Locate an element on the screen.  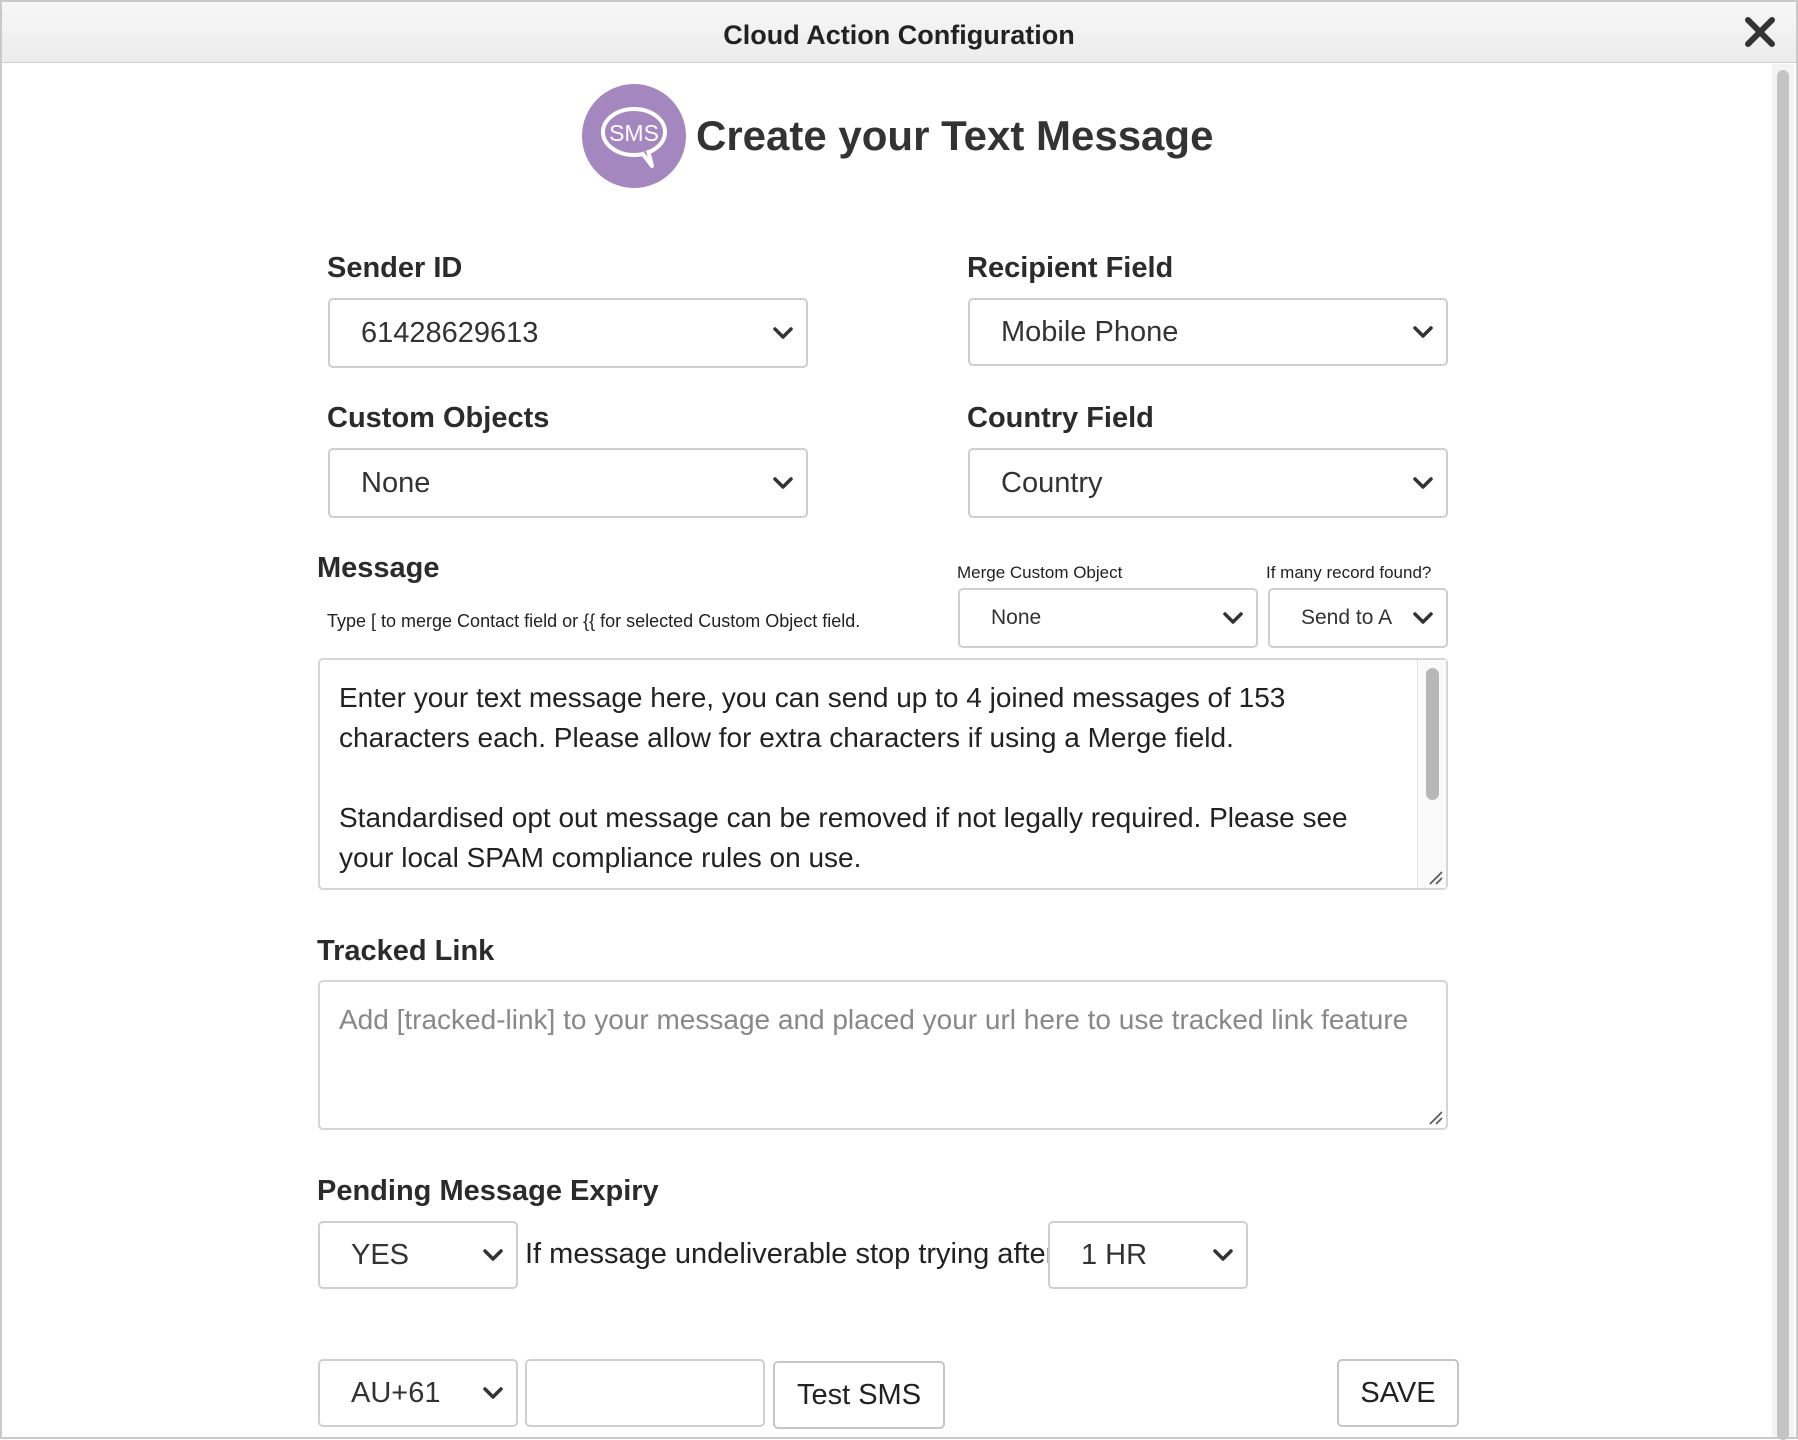
sender-id-label: Sender ID is located at coordinates (395, 268).